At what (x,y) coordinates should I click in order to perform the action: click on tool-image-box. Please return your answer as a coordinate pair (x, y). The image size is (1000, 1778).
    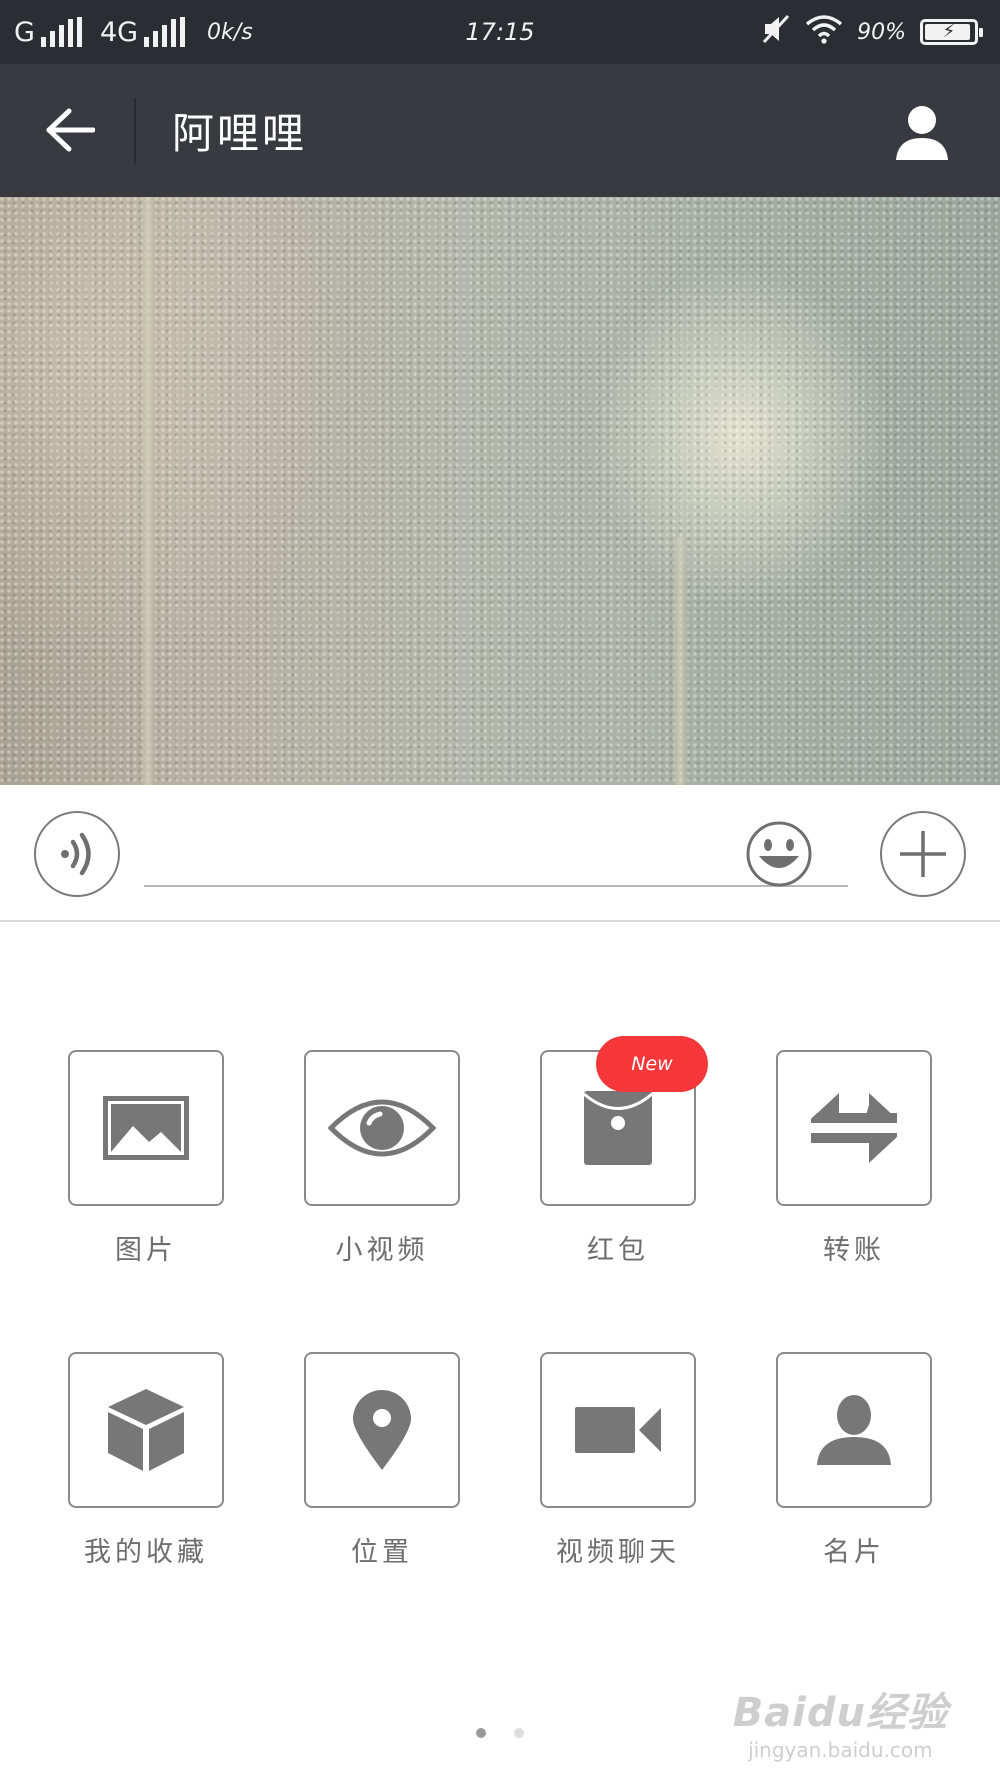
    Looking at the image, I should click on (146, 1128).